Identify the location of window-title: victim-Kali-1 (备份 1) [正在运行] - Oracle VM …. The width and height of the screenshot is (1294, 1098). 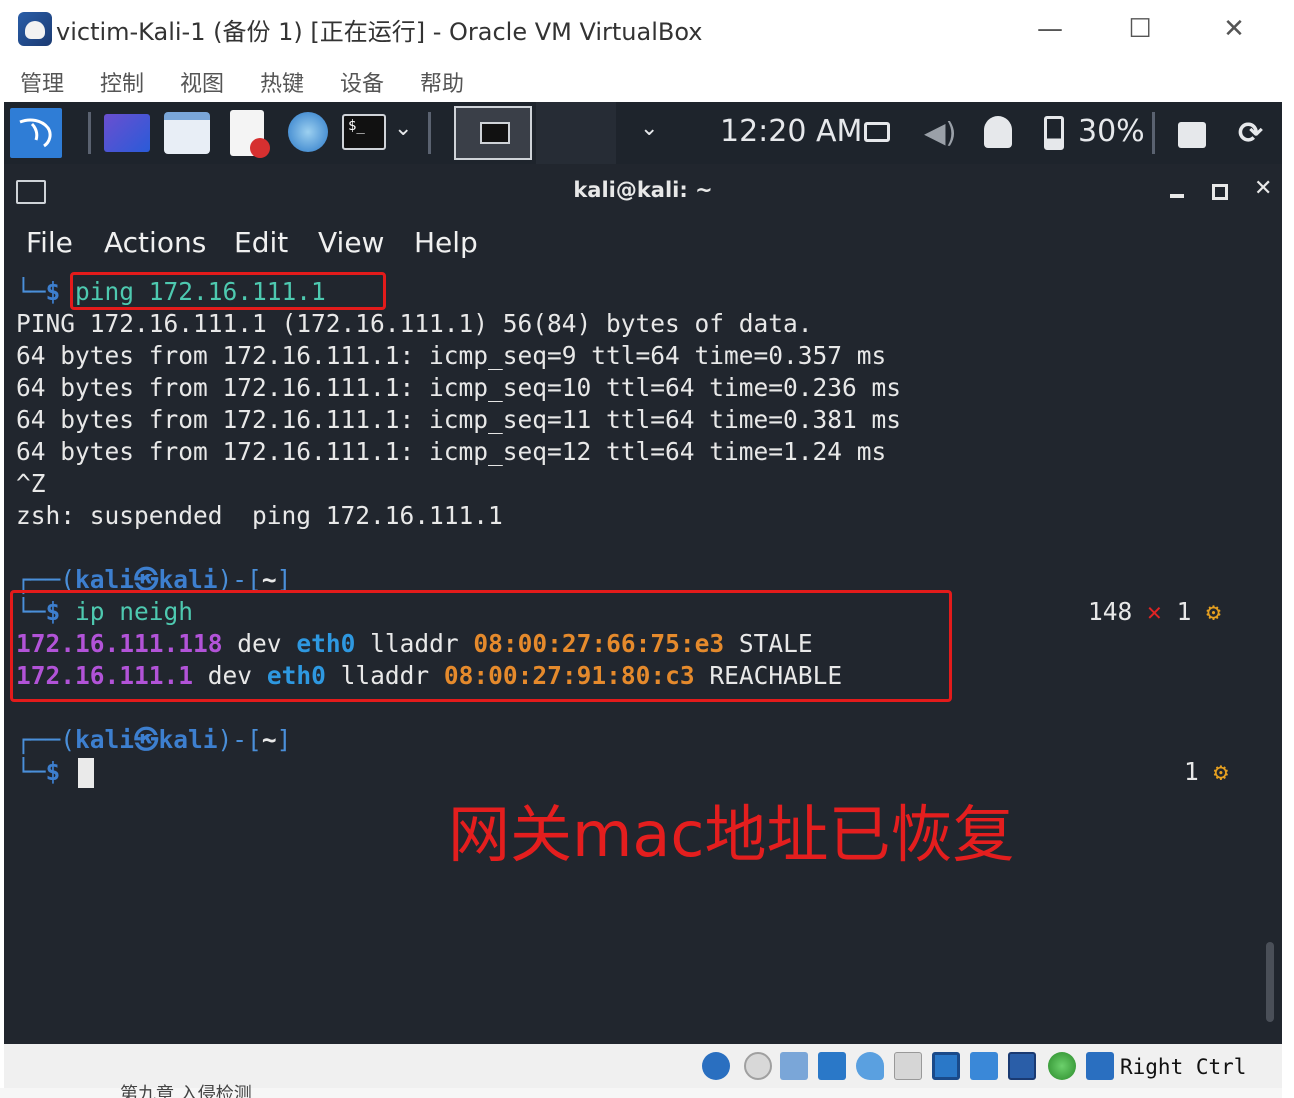
(379, 32).